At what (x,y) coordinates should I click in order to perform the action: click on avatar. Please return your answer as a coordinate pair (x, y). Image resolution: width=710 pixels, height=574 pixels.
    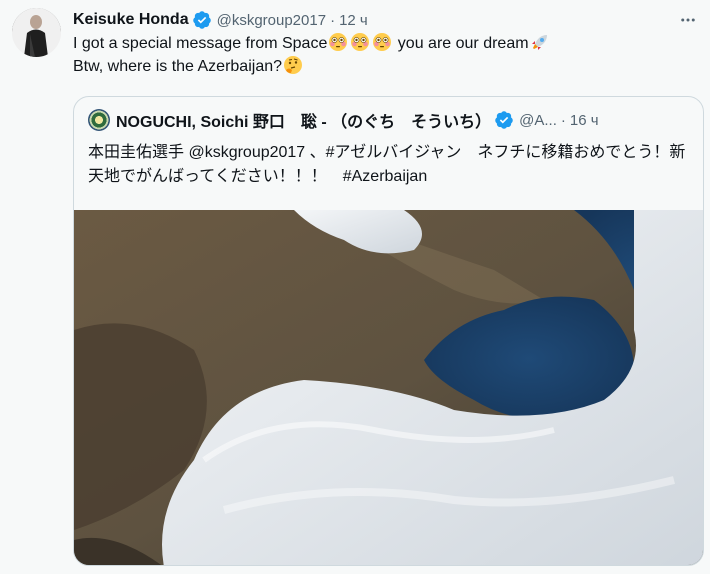
    Looking at the image, I should click on (36, 32).